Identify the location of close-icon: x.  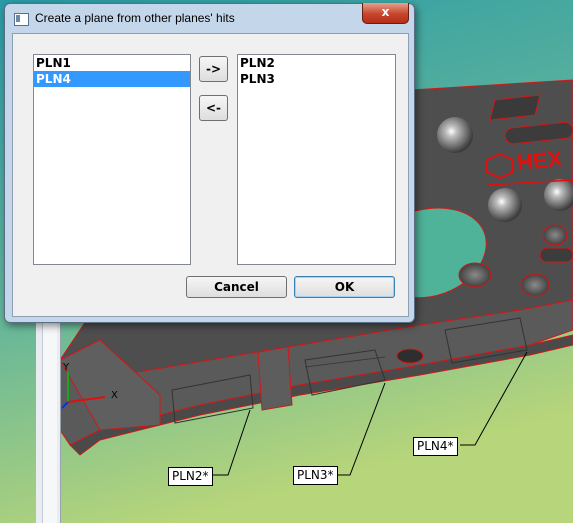
(385, 12).